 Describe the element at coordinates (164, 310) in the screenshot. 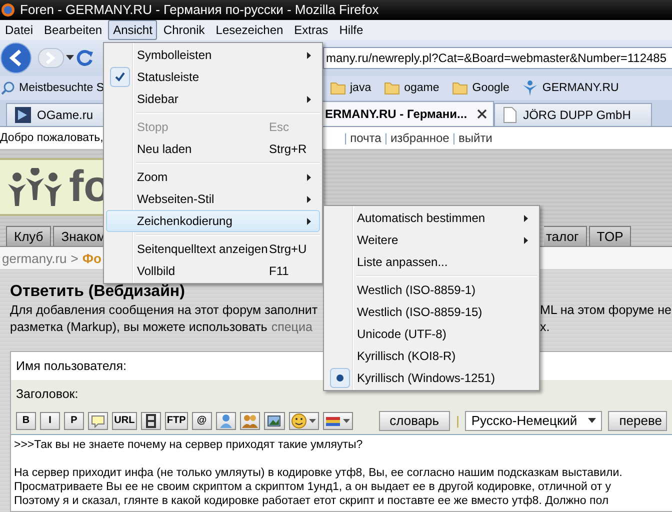

I see `intro-text: Для добавления сообщения на этот форум заполнит` at that location.